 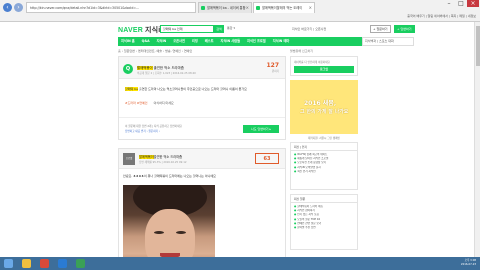 I want to click on close-window-icon: ×, so click(x=473, y=3).